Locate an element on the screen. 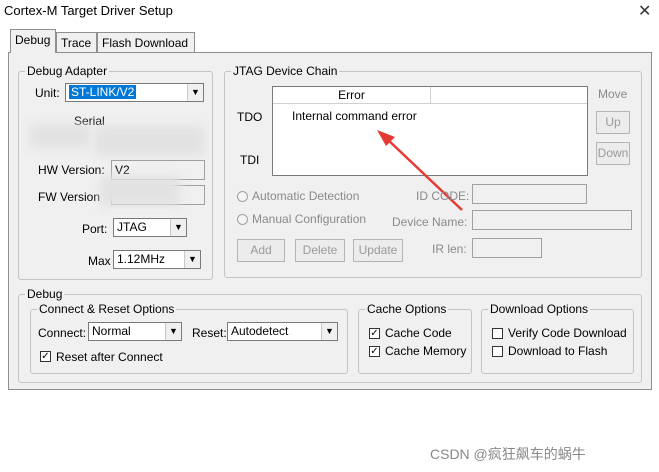  ir-len-label: IR len: is located at coordinates (449, 249).